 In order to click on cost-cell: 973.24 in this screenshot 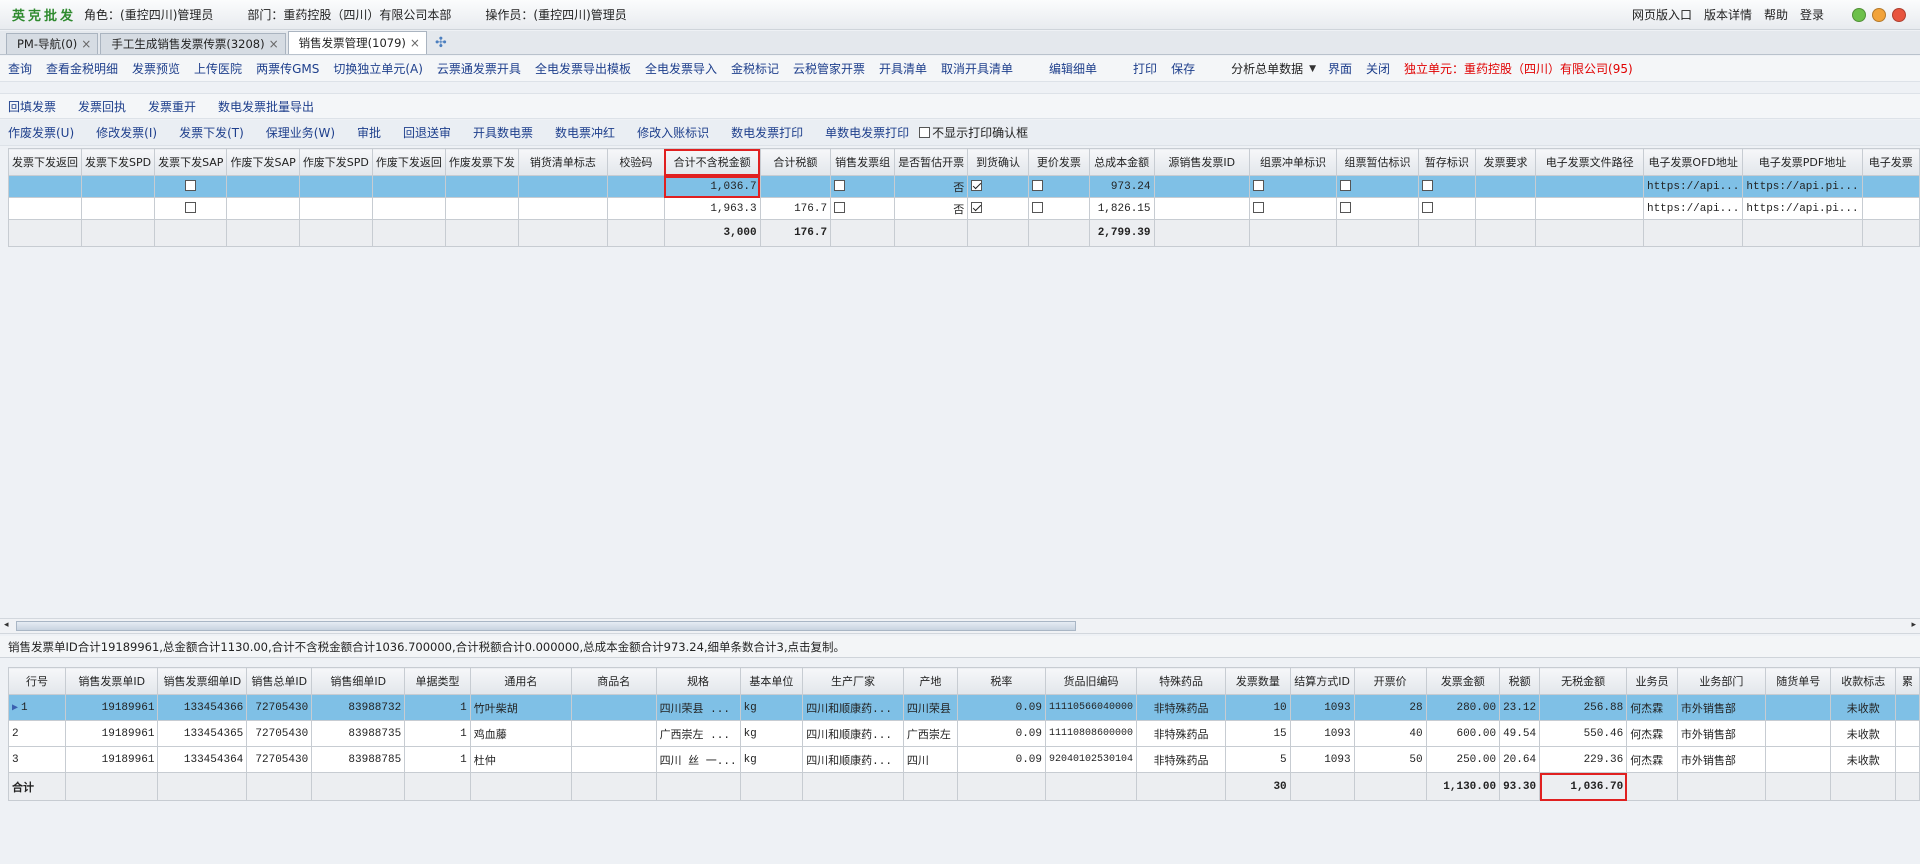, I will do `click(1121, 186)`.